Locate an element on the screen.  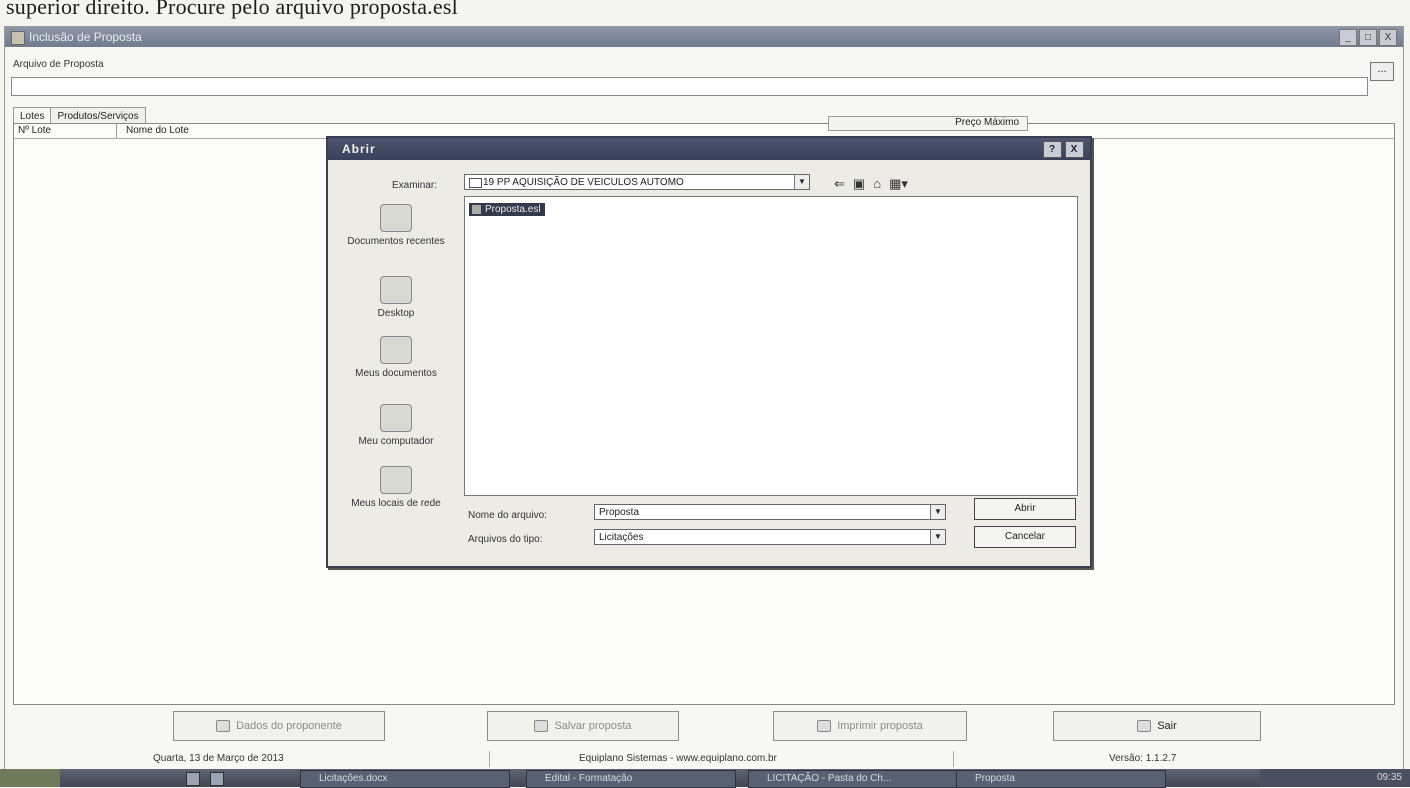
dialog-controls: ? X is located at coordinates (1063, 149).